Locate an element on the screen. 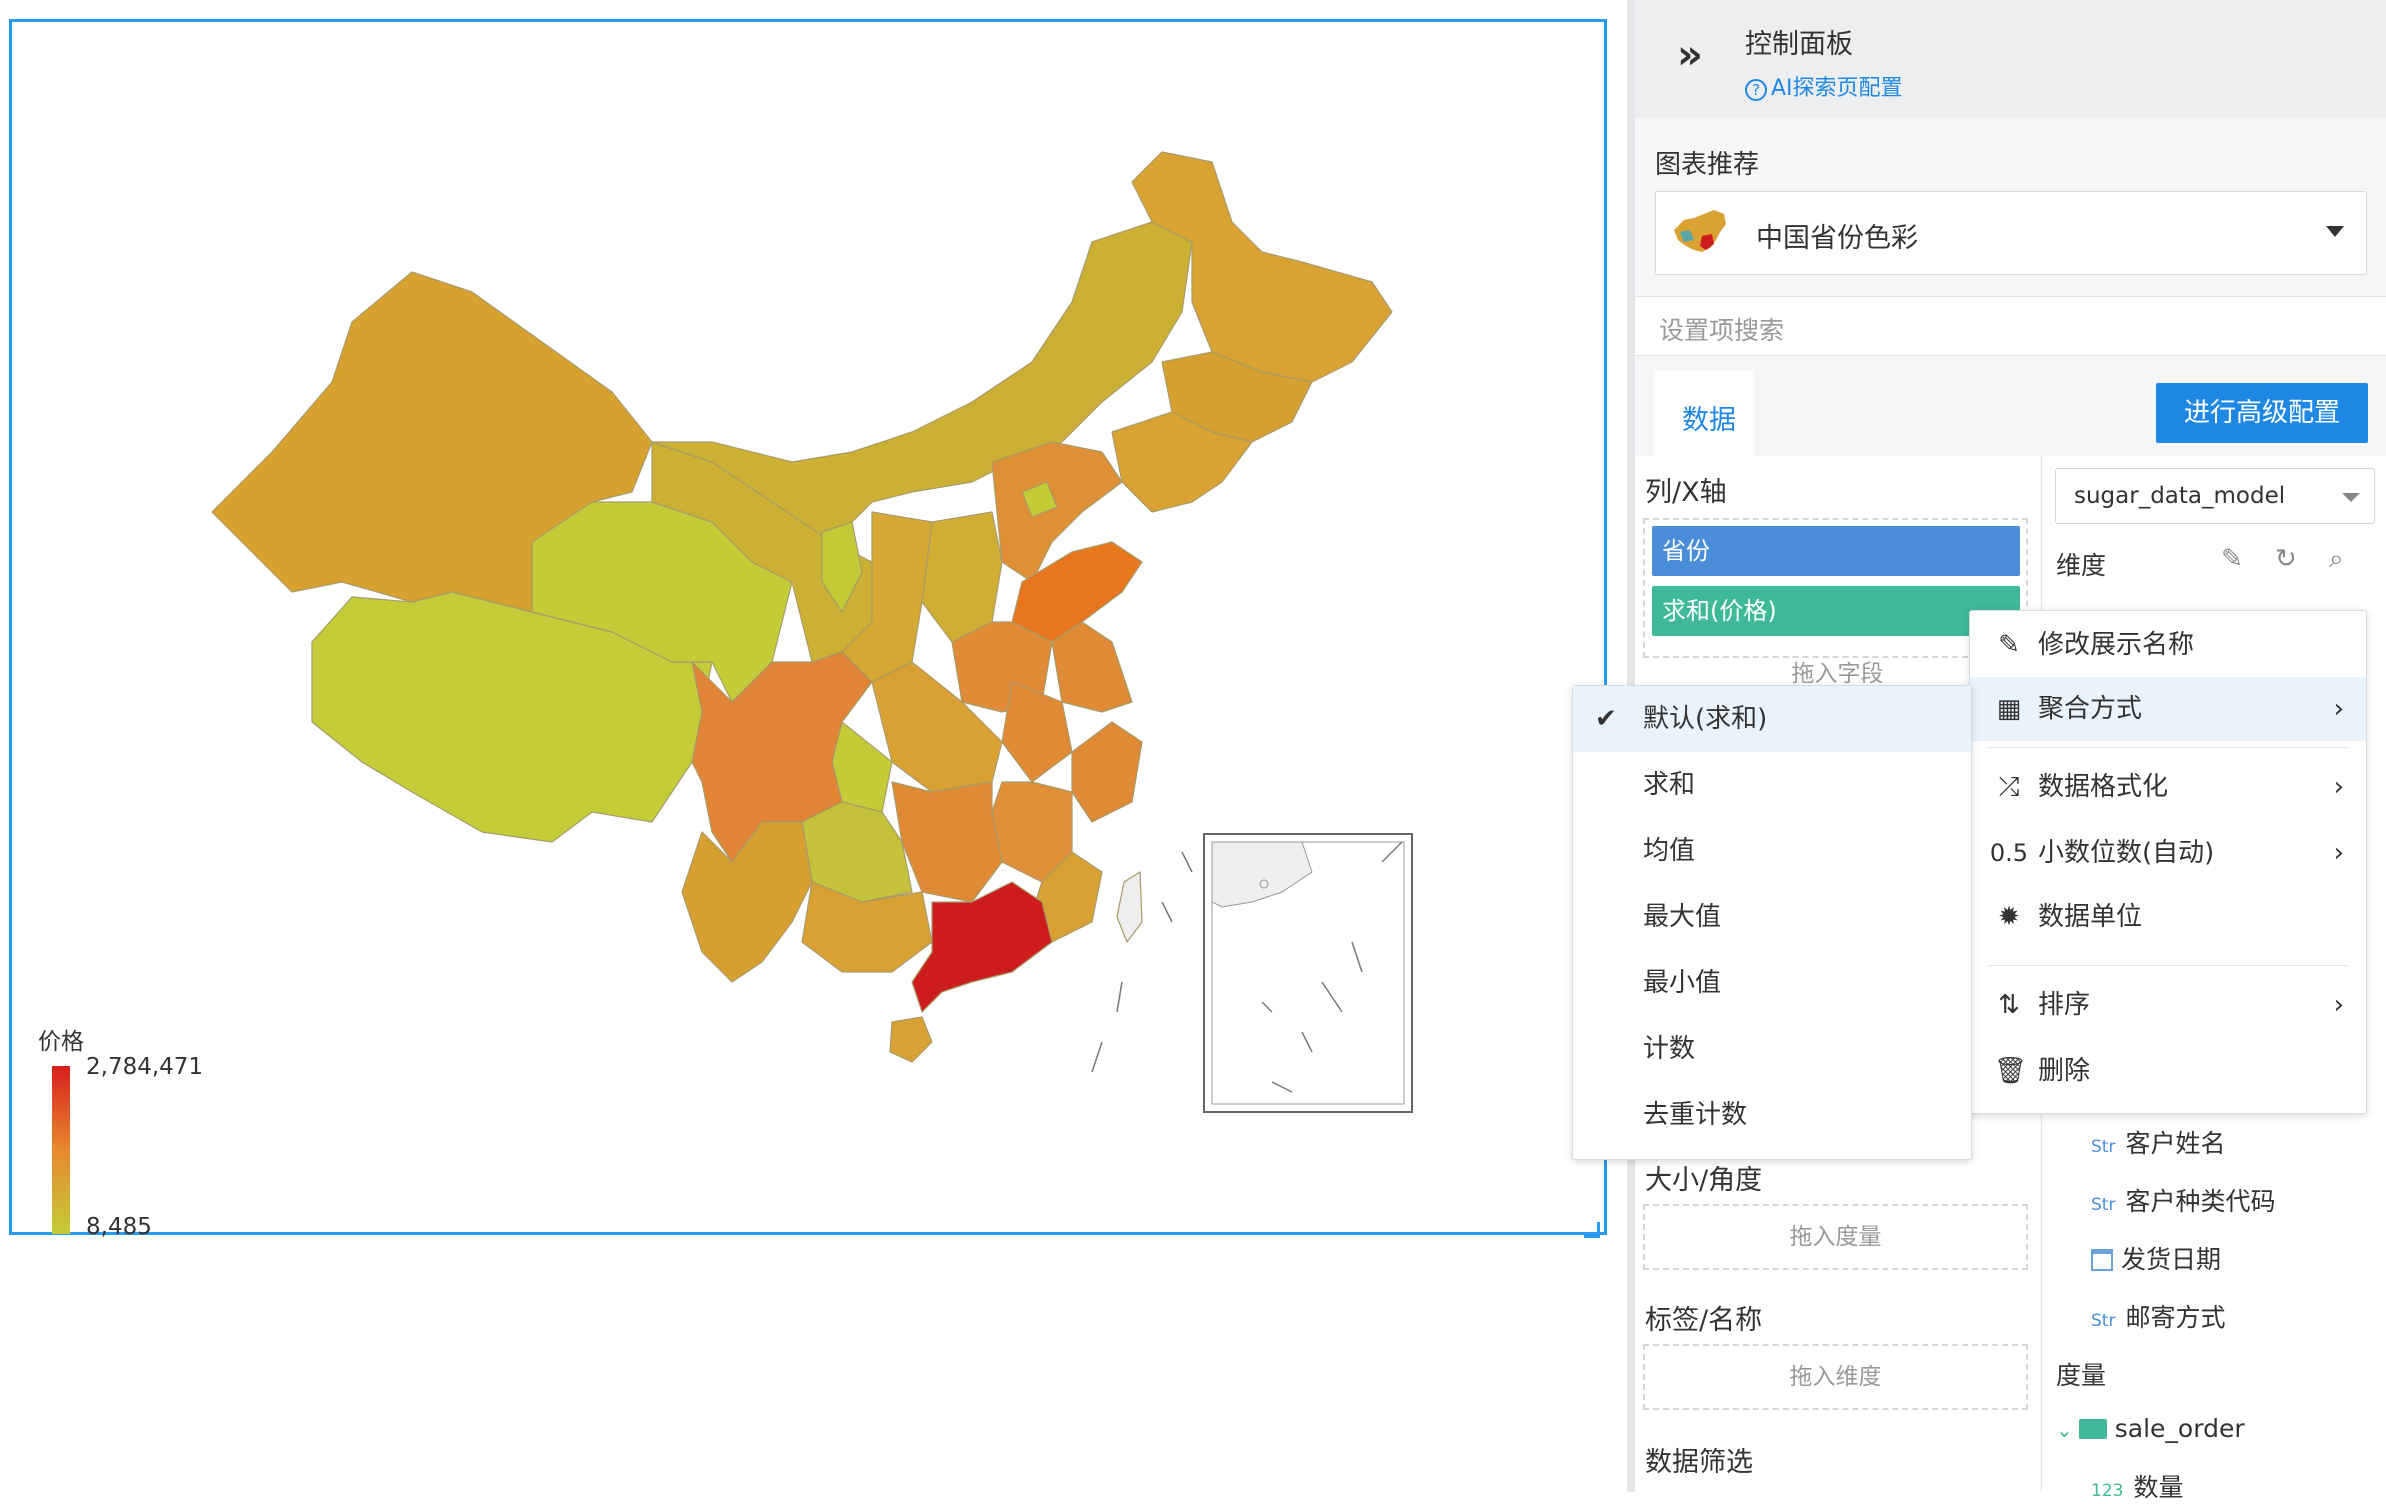 The width and height of the screenshot is (2386, 1504). agg-option-label: 最大值 is located at coordinates (1682, 917).